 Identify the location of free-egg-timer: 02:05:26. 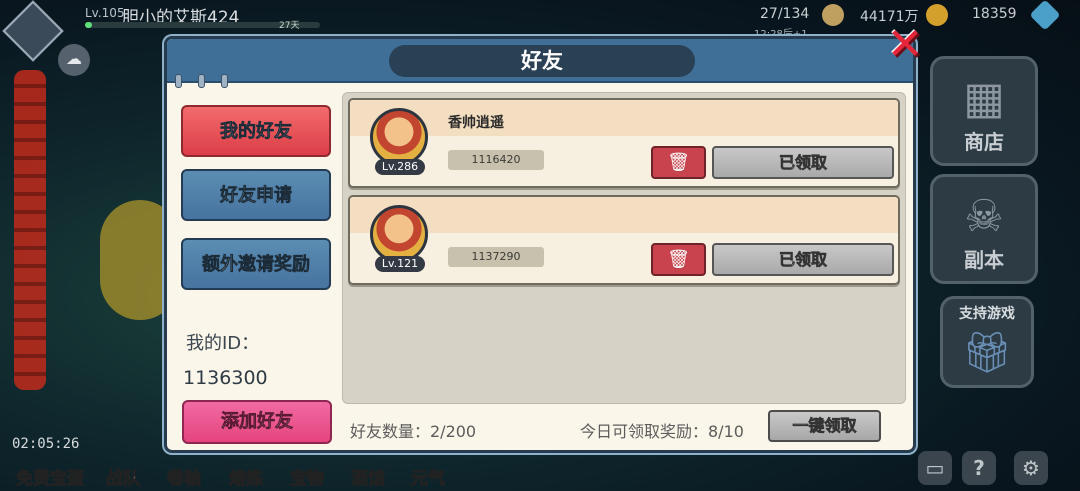
(46, 444).